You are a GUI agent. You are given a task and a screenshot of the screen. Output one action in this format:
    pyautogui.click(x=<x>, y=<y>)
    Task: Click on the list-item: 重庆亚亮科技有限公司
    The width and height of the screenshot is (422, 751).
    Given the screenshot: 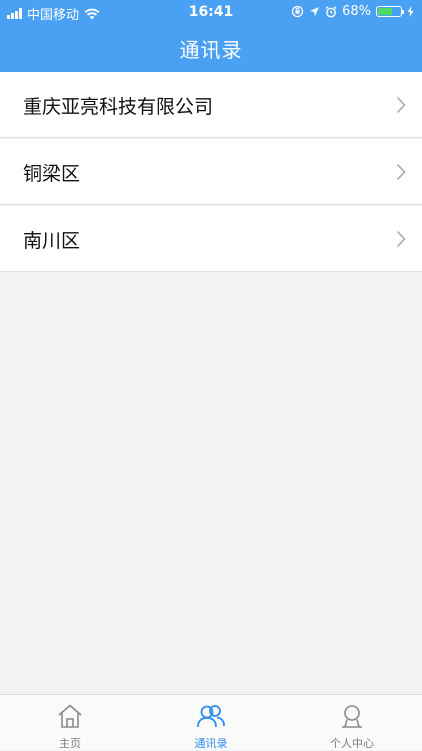 What is the action you would take?
    pyautogui.click(x=211, y=105)
    